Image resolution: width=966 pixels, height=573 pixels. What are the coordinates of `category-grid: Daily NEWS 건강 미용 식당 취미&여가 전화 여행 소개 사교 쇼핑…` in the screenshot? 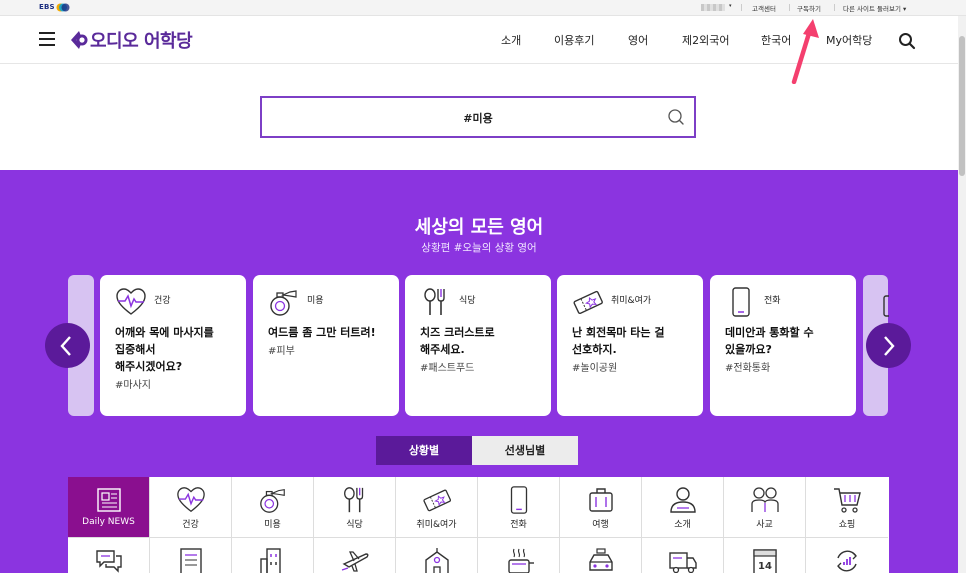 It's located at (478, 525).